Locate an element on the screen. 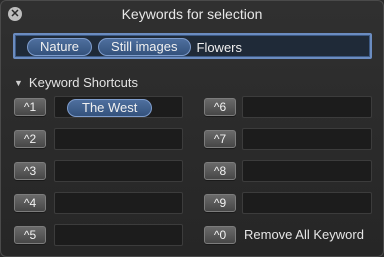 The image size is (384, 257). shortcut-key-6: ^6 is located at coordinates (220, 107).